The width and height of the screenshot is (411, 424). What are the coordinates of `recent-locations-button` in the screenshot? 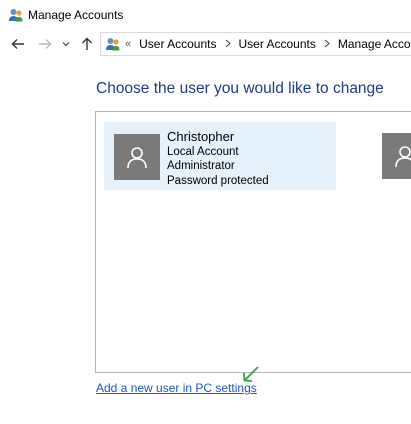 It's located at (66, 44).